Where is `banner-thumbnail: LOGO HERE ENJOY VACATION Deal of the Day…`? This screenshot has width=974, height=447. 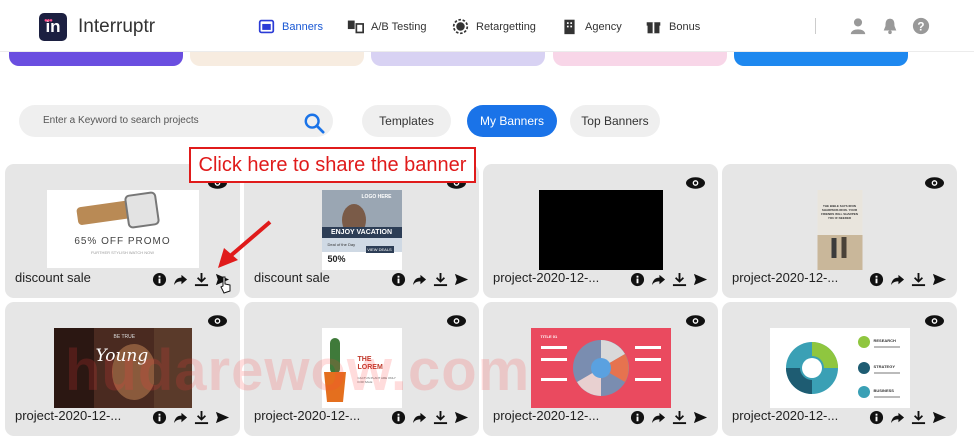 banner-thumbnail: LOGO HERE ENJOY VACATION Deal of the Day… is located at coordinates (361, 230).